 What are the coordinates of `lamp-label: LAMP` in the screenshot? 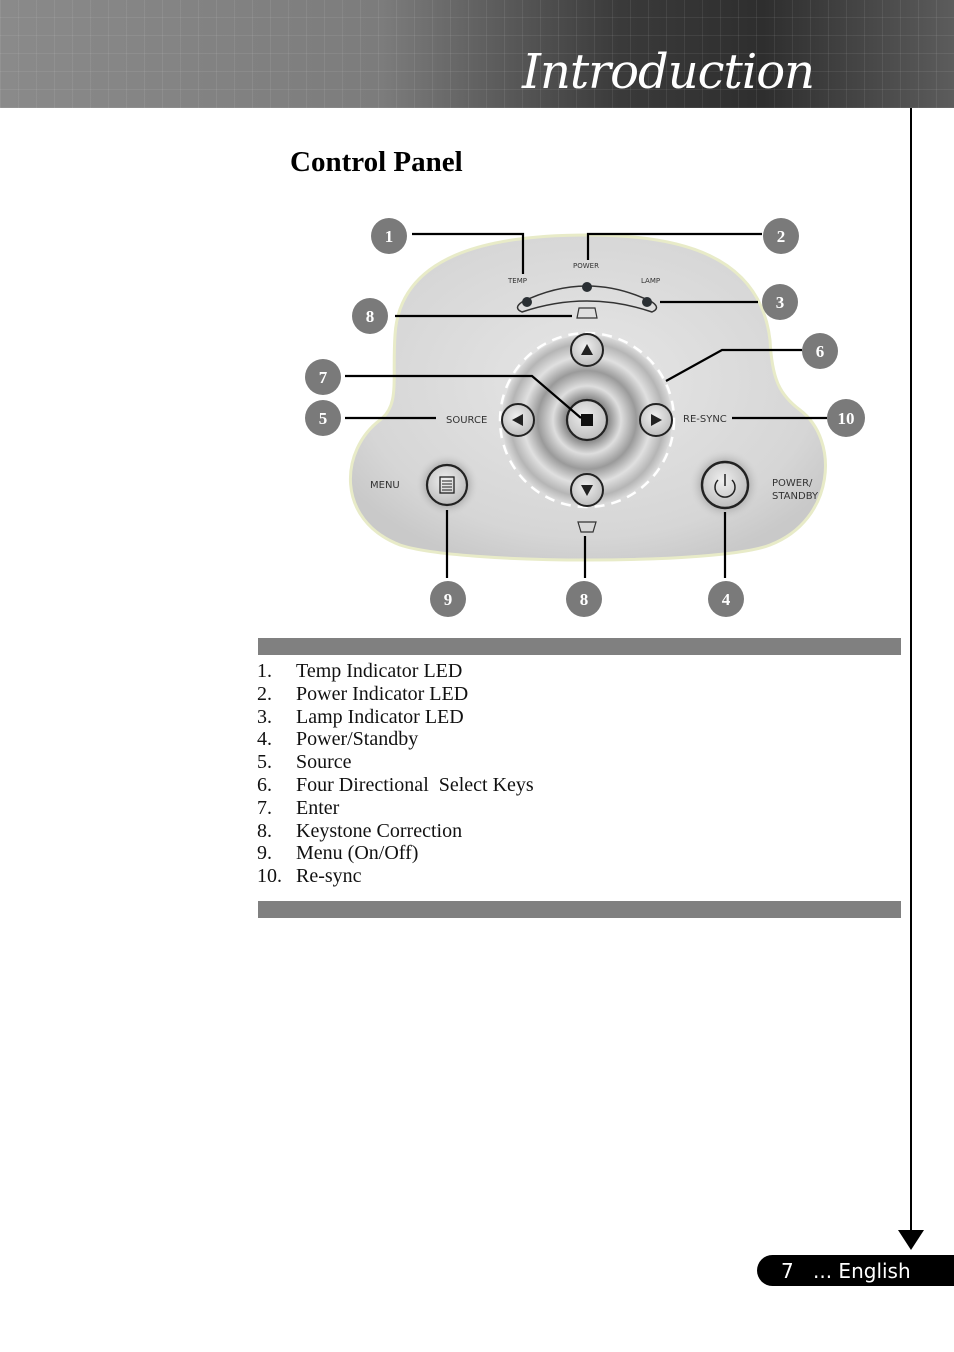 It's located at (650, 281).